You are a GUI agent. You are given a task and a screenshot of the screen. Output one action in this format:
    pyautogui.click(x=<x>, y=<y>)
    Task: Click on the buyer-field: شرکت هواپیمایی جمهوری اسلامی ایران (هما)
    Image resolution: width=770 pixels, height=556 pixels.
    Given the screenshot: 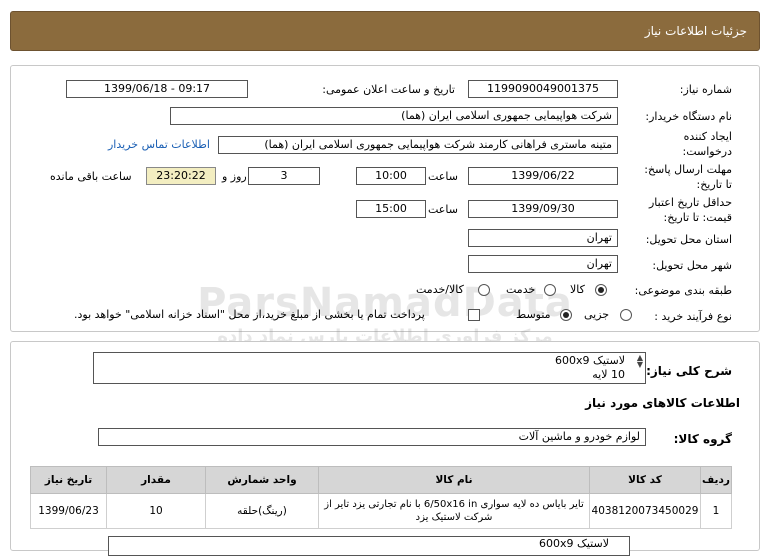 What is the action you would take?
    pyautogui.click(x=394, y=116)
    